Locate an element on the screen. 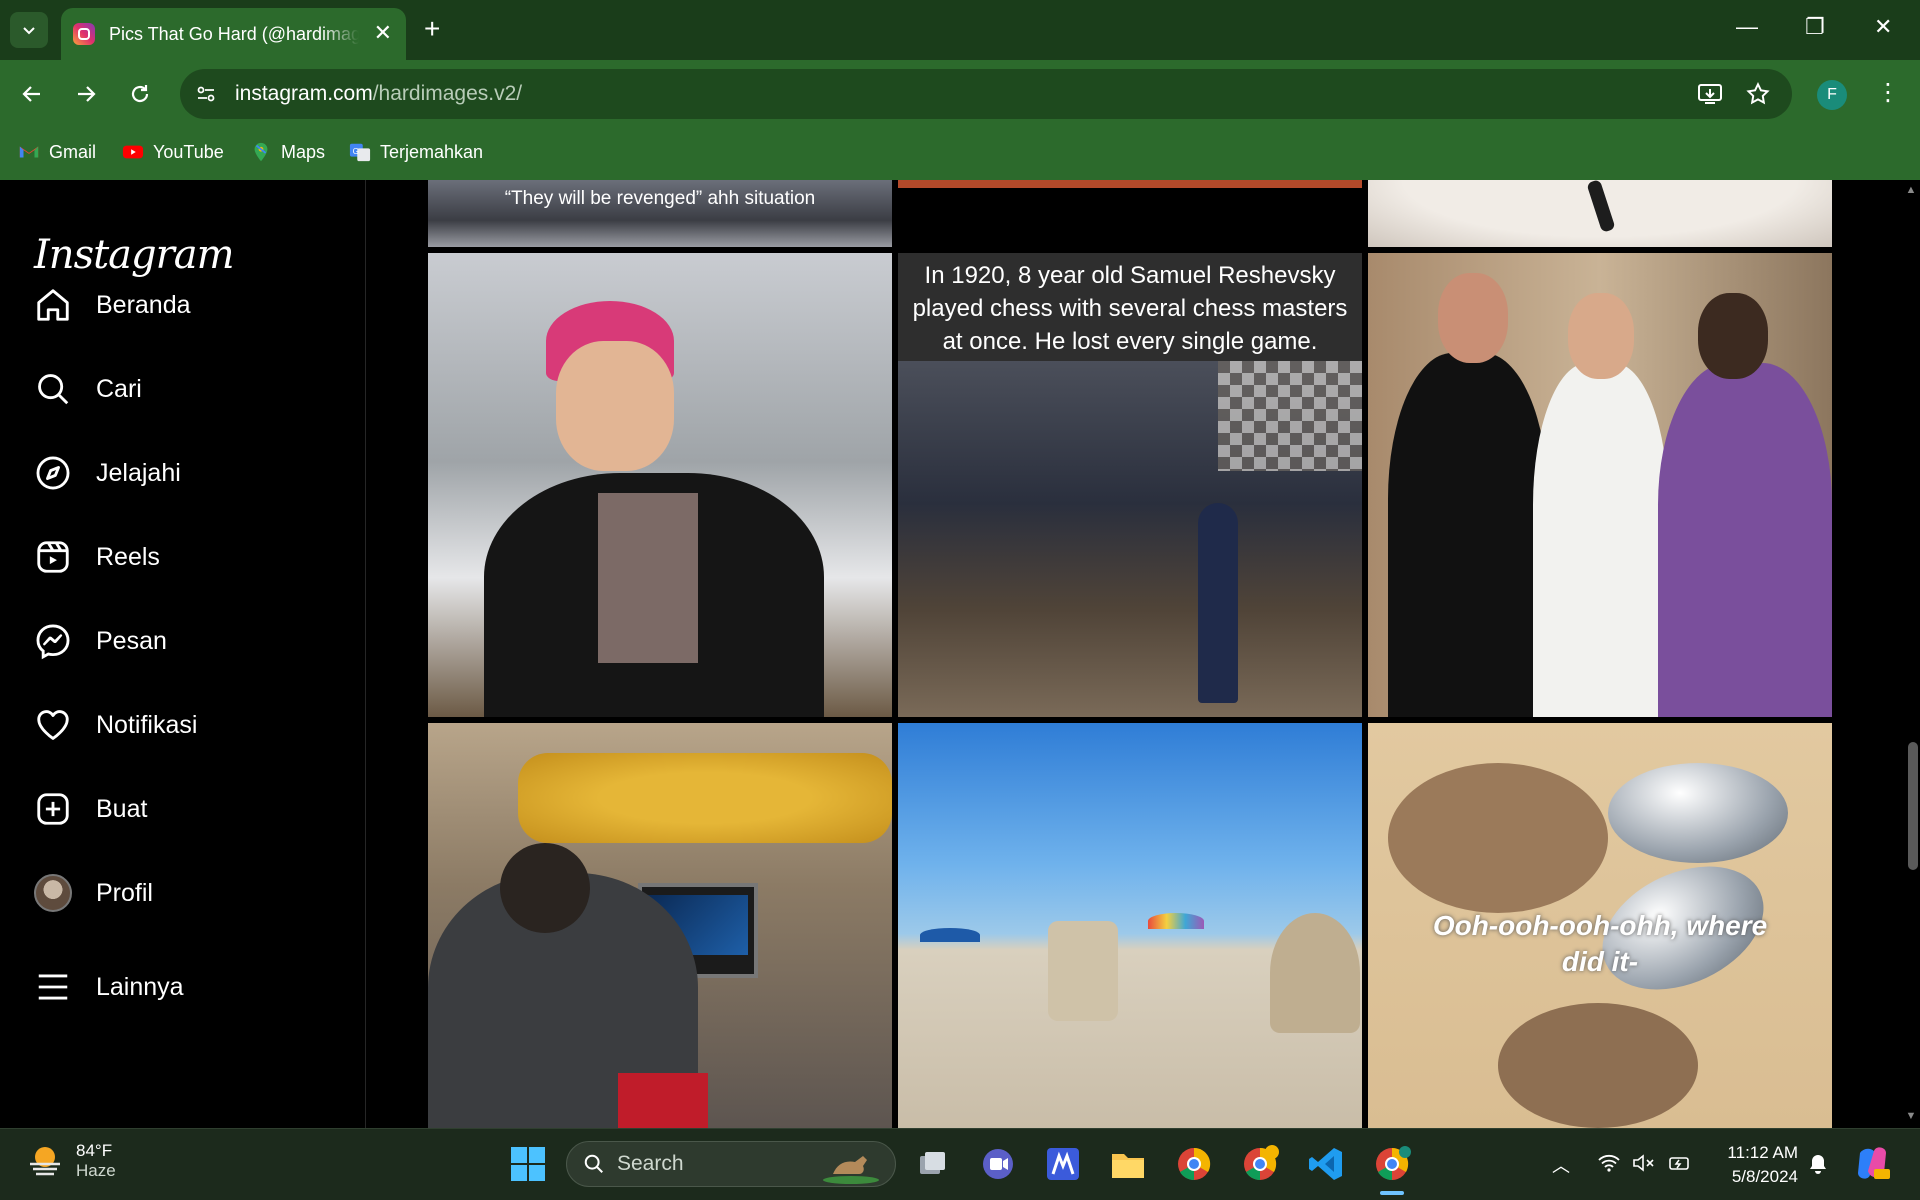 The image size is (1920, 1200). chevron-down-icon is located at coordinates (29, 31).